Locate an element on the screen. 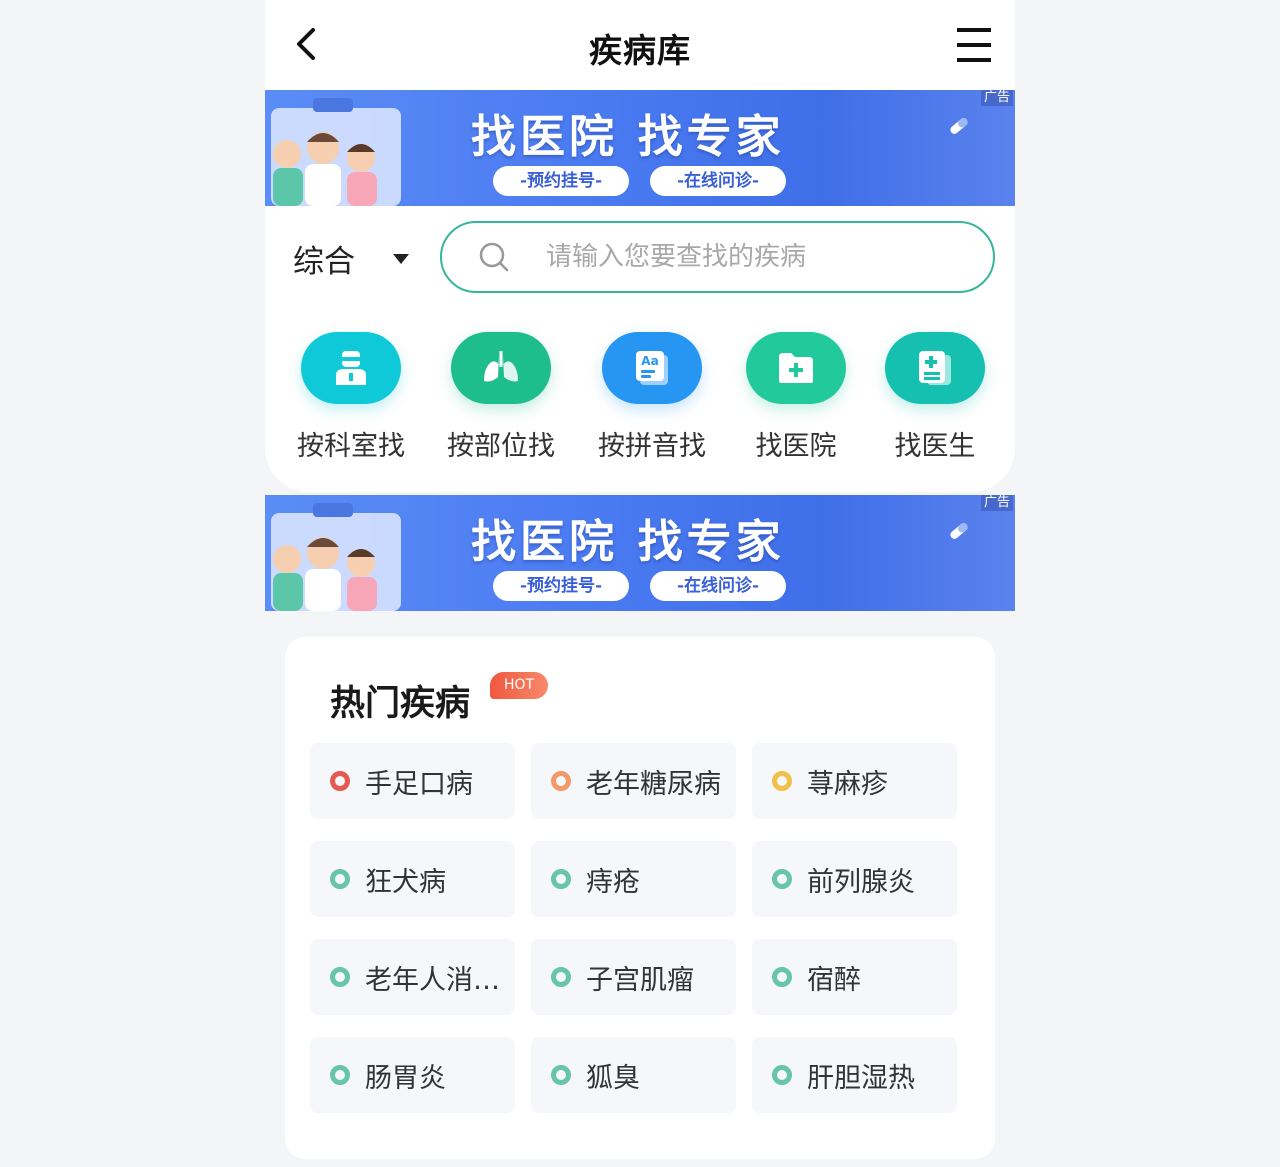 The height and width of the screenshot is (1167, 1280). nav-by-department: 按科室找 is located at coordinates (351, 397).